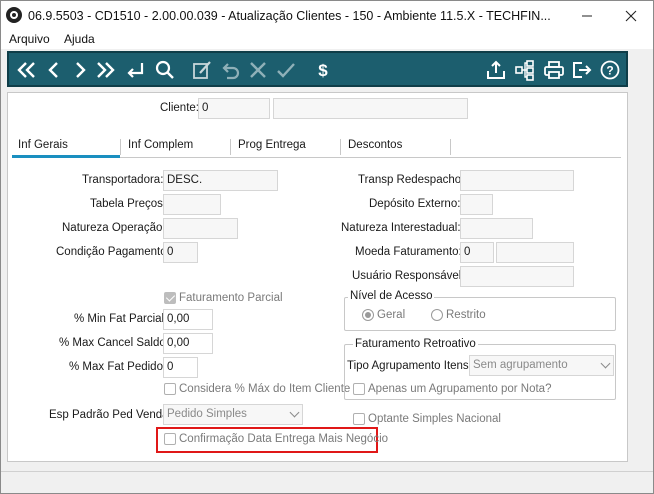  I want to click on confirmacao-label: Confirmação Data Entrega Mais Negócio, so click(284, 439).